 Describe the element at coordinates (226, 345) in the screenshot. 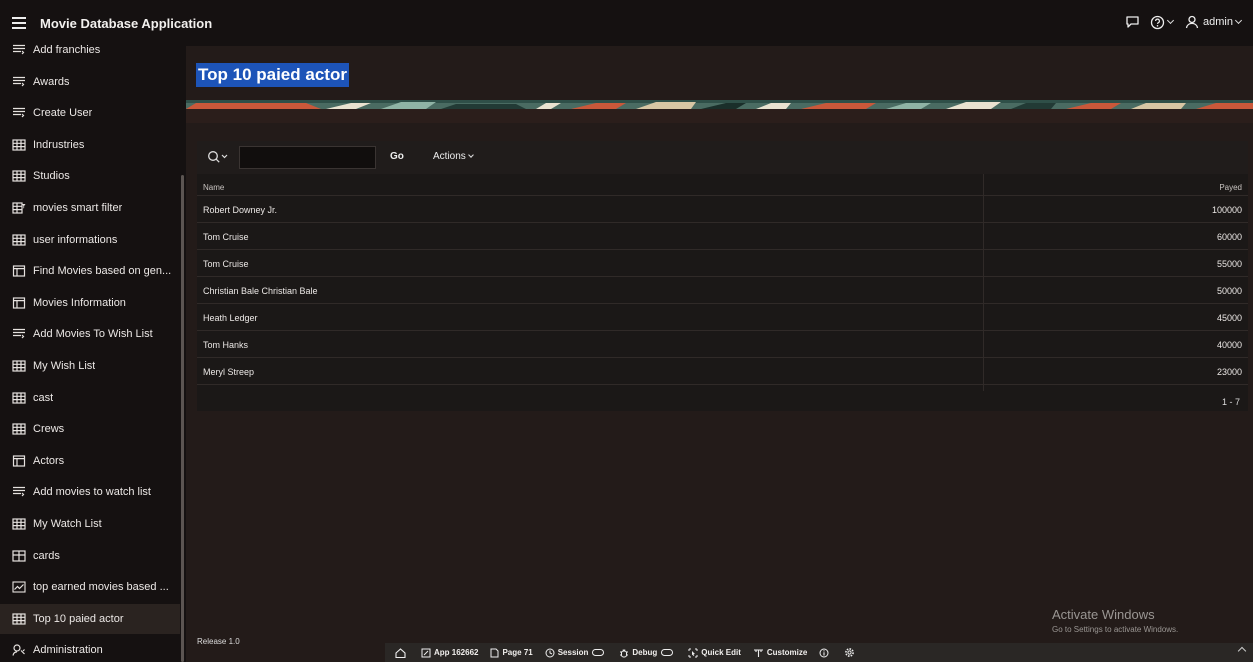

I see `cell-name: Tom Hanks` at that location.